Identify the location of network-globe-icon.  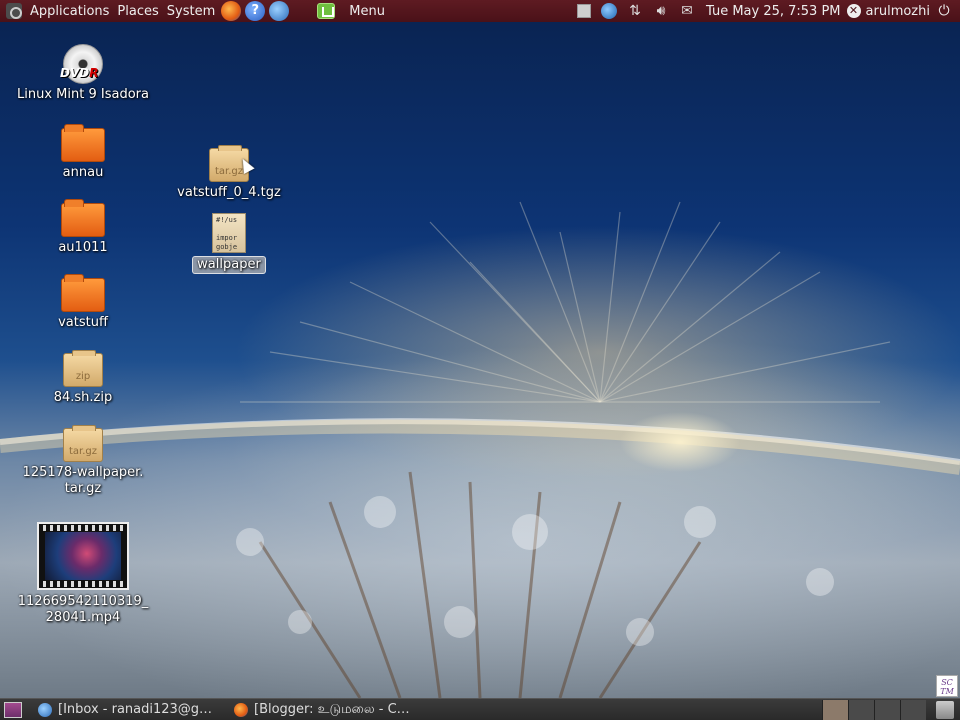
(608, 11).